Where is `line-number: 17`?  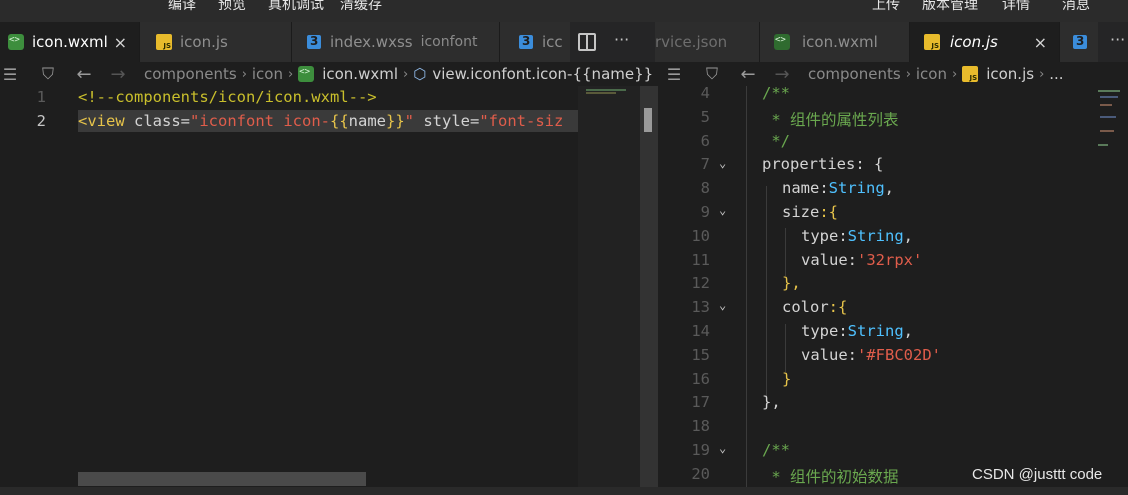
line-number: 17 is located at coordinates (700, 402).